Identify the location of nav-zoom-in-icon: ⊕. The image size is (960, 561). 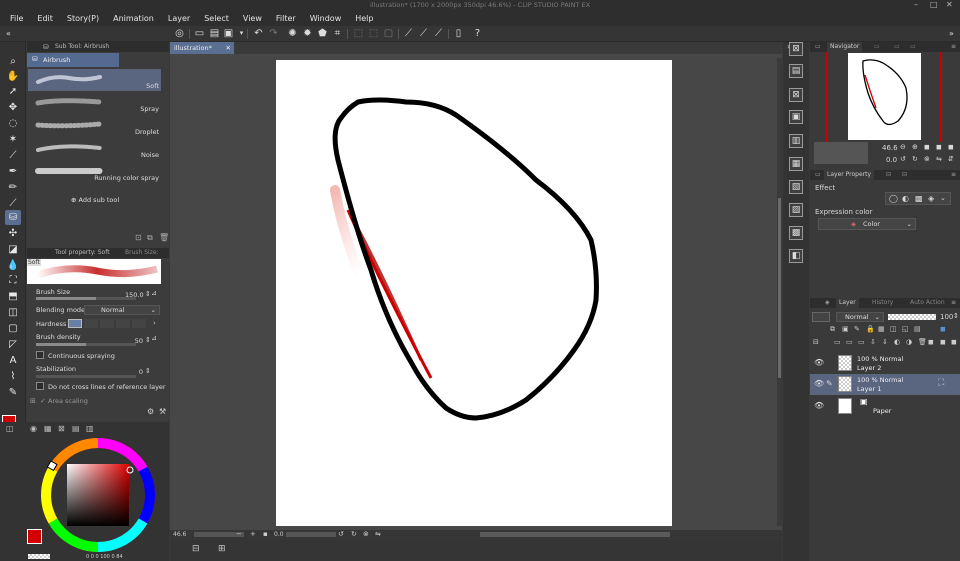
(915, 147).